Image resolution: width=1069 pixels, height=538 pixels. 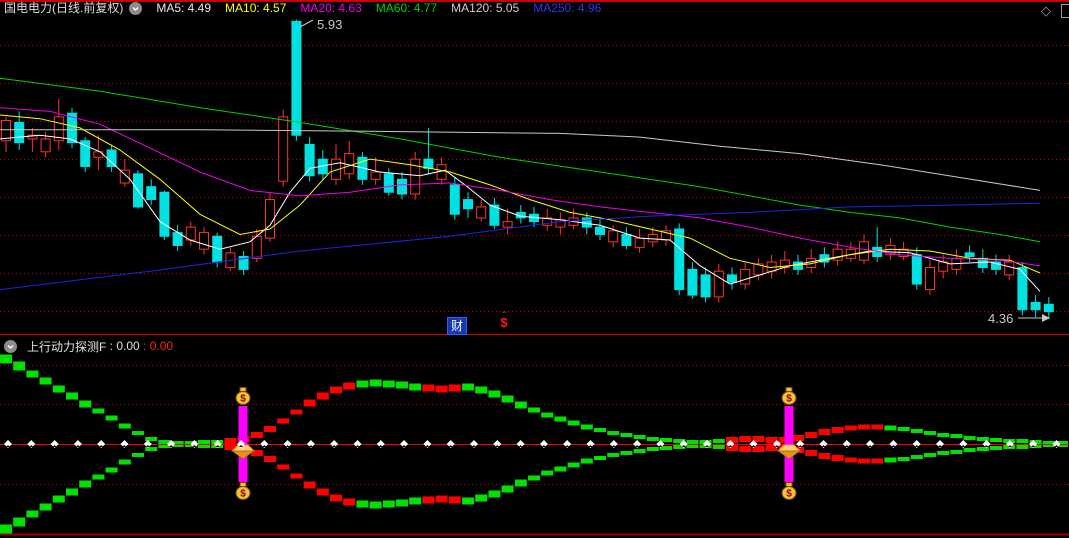 I want to click on indicator-header: 上行动力探测F : 0.00 : 0.00, so click(x=88, y=346).